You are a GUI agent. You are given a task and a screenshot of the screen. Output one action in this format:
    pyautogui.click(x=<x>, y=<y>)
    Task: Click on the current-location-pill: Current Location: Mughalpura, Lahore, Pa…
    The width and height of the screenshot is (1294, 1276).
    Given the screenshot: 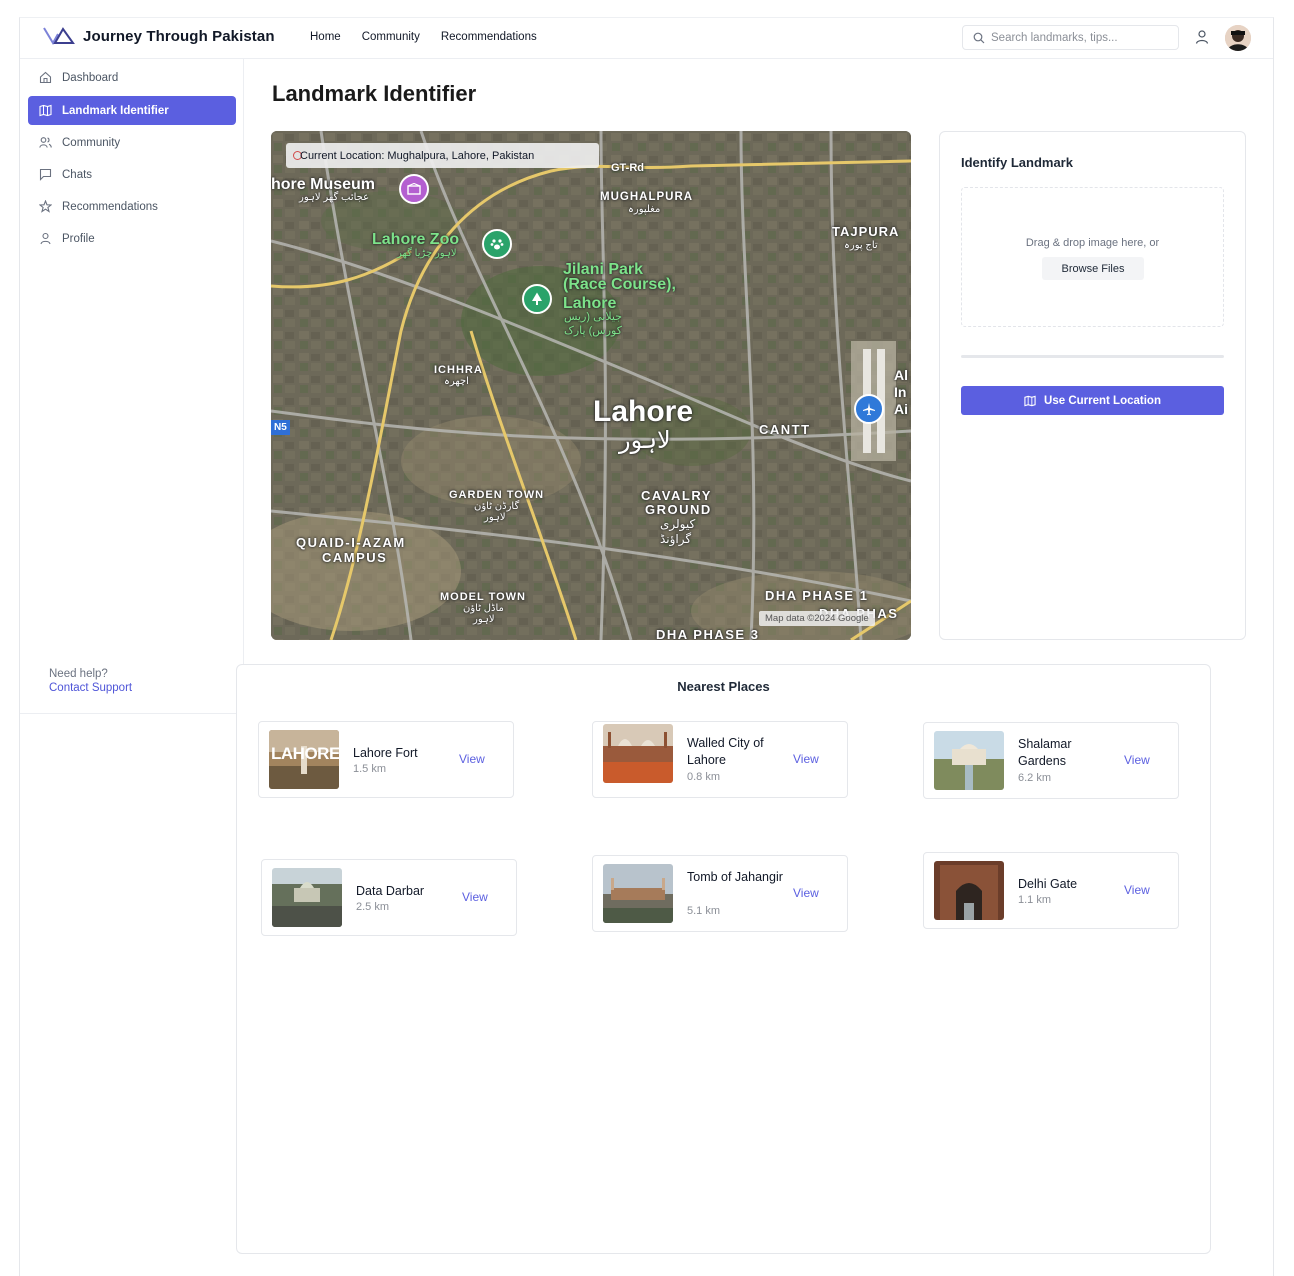 What is the action you would take?
    pyautogui.click(x=442, y=155)
    